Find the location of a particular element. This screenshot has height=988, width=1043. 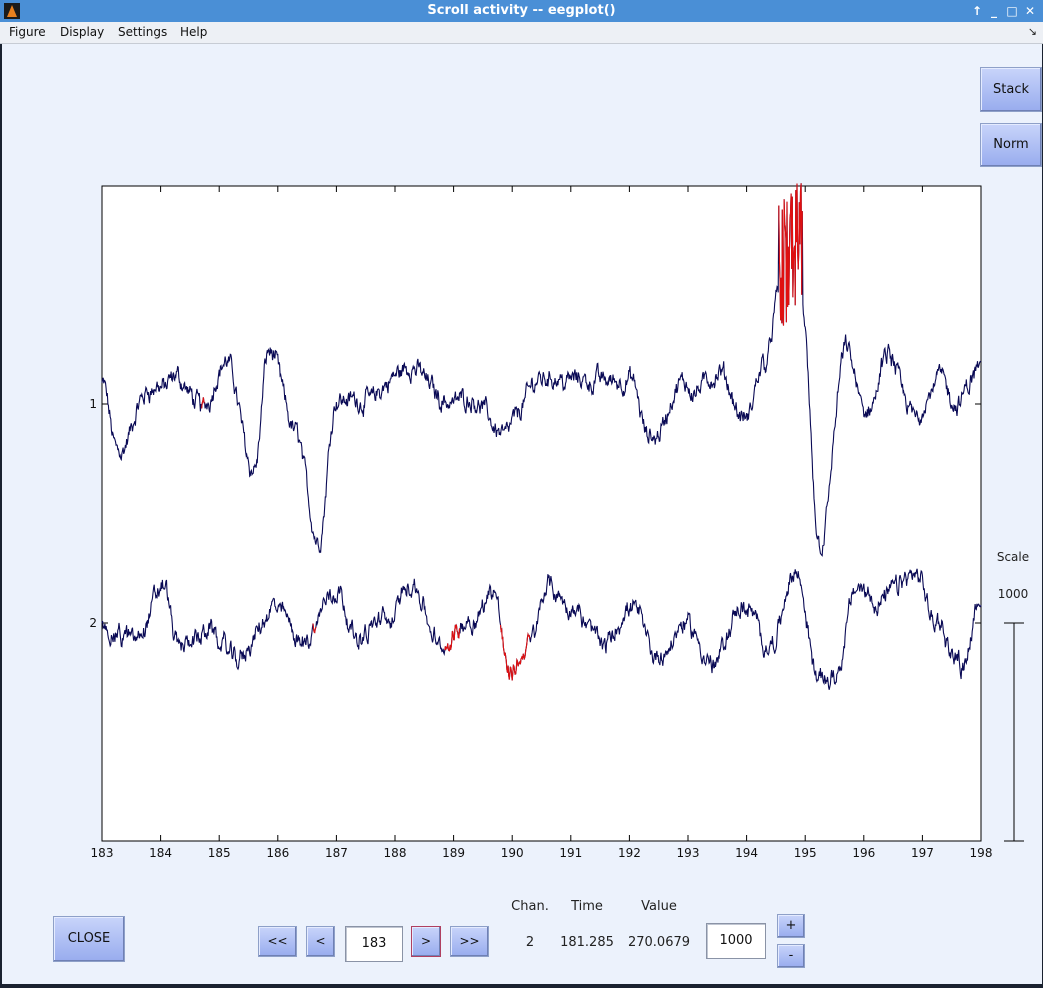

minimize-icon: _ is located at coordinates (994, 11).